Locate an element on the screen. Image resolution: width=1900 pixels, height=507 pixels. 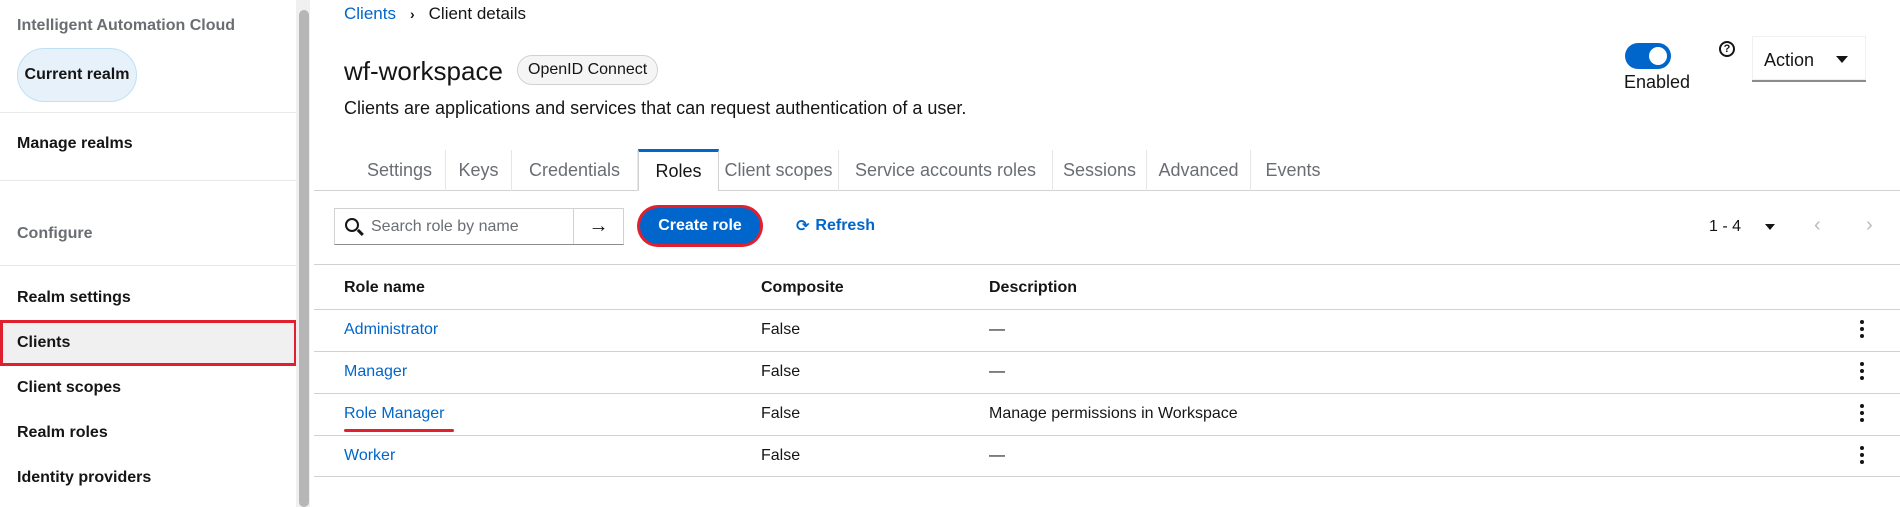
toggle-knob is located at coordinates (1658, 56).